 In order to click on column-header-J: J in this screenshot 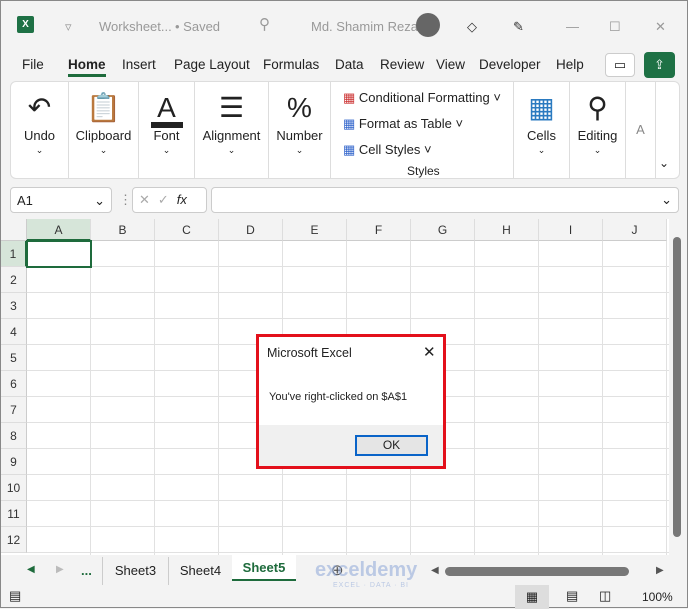, I will do `click(635, 230)`.